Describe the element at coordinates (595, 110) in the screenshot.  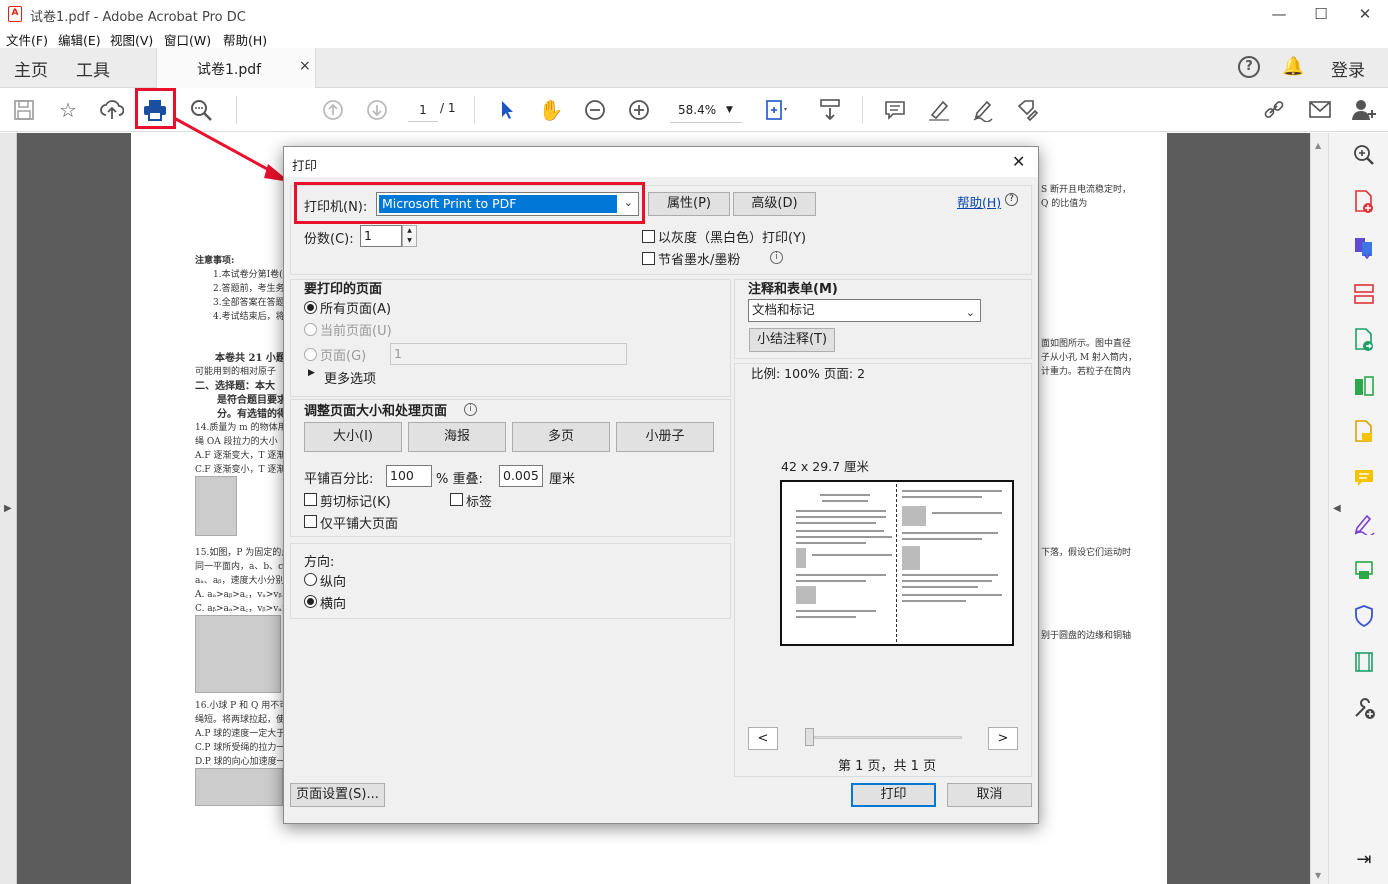
I see `zoom-out-icon` at that location.